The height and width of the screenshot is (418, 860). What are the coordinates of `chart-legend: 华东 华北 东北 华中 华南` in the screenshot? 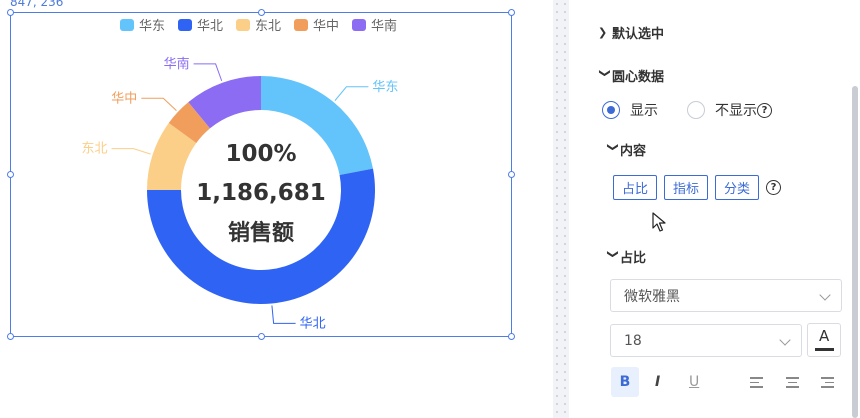 It's located at (258, 26).